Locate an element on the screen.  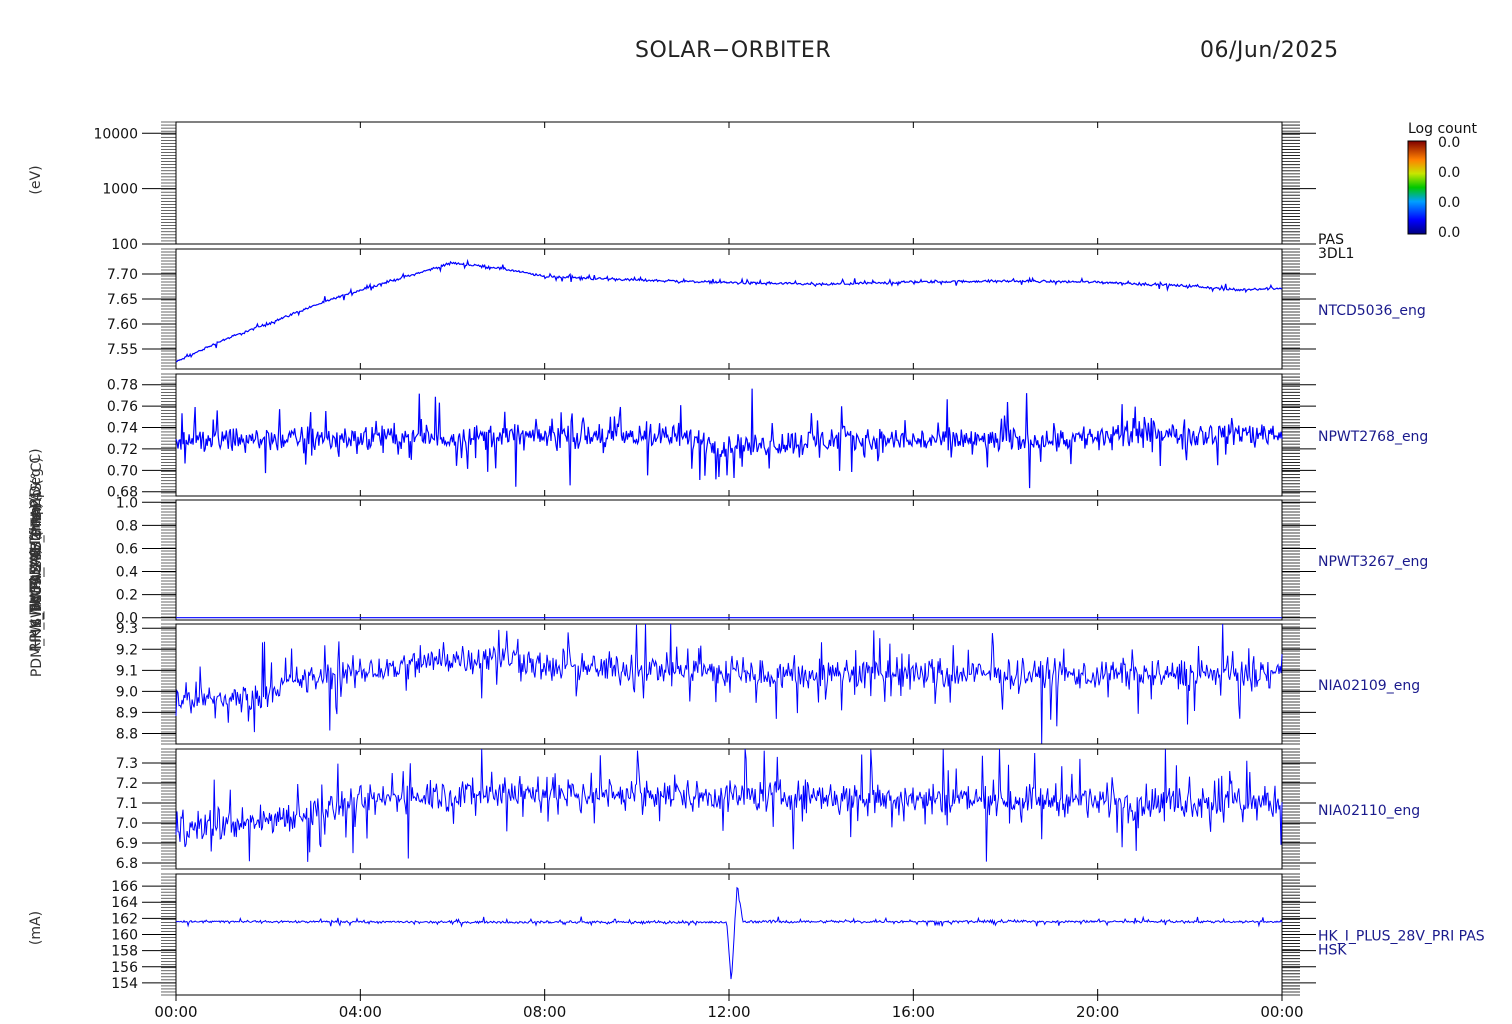
ytick-label: 160 is located at coordinates (124, 936).